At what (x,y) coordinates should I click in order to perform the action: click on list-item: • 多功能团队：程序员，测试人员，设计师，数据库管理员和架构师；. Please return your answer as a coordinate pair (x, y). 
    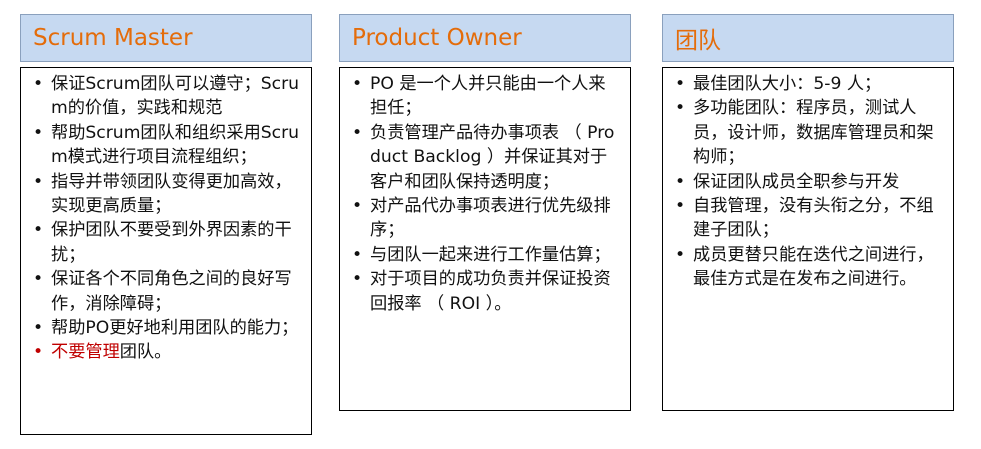
    Looking at the image, I should click on (804, 133).